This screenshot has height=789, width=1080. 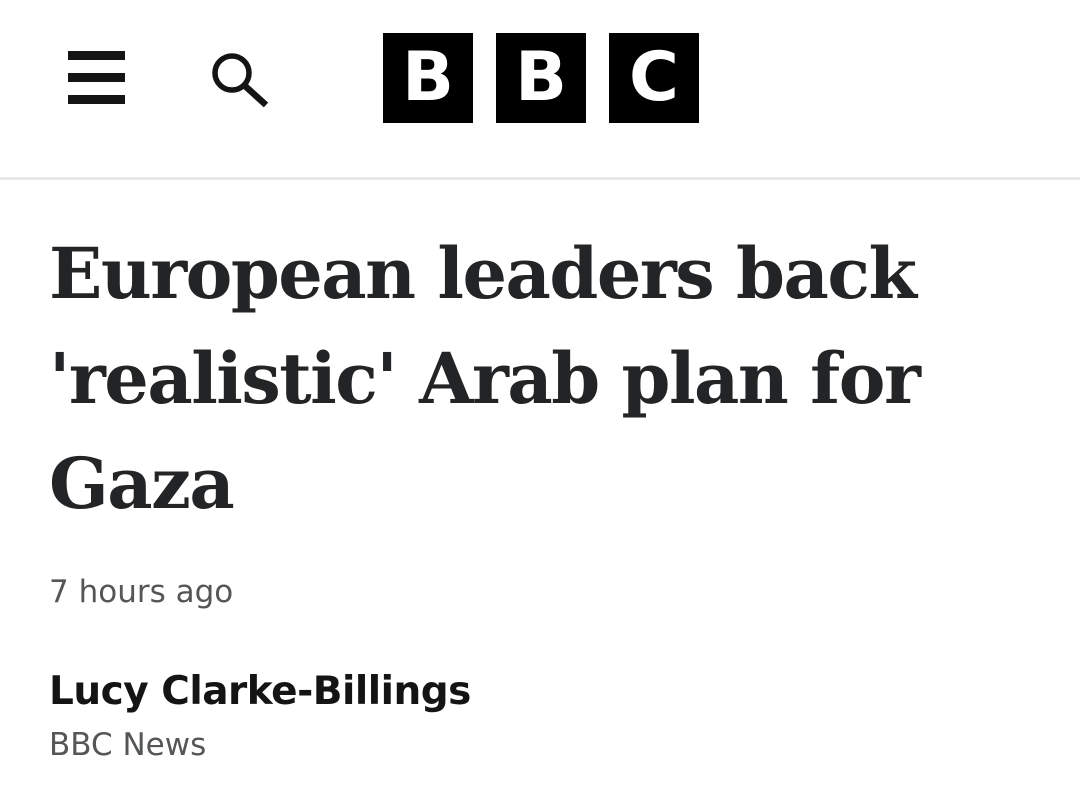 I want to click on article-author: Lucy Clarke-Billings, so click(x=260, y=692).